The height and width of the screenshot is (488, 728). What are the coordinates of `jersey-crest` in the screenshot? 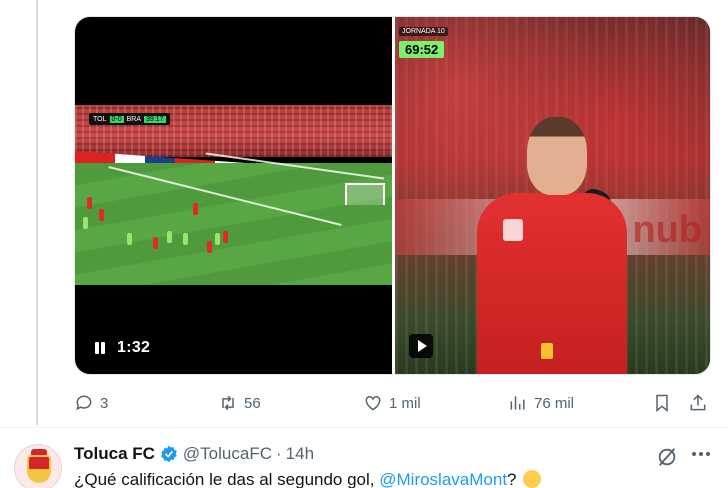 It's located at (513, 230).